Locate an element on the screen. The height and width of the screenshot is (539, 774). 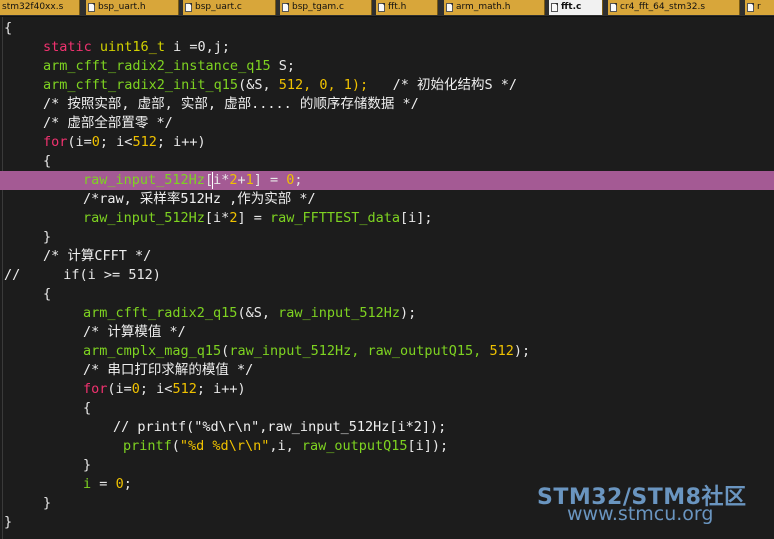
code-line-10: /*raw, 采样率512Hz ,作为实部 */ is located at coordinates (199, 199).